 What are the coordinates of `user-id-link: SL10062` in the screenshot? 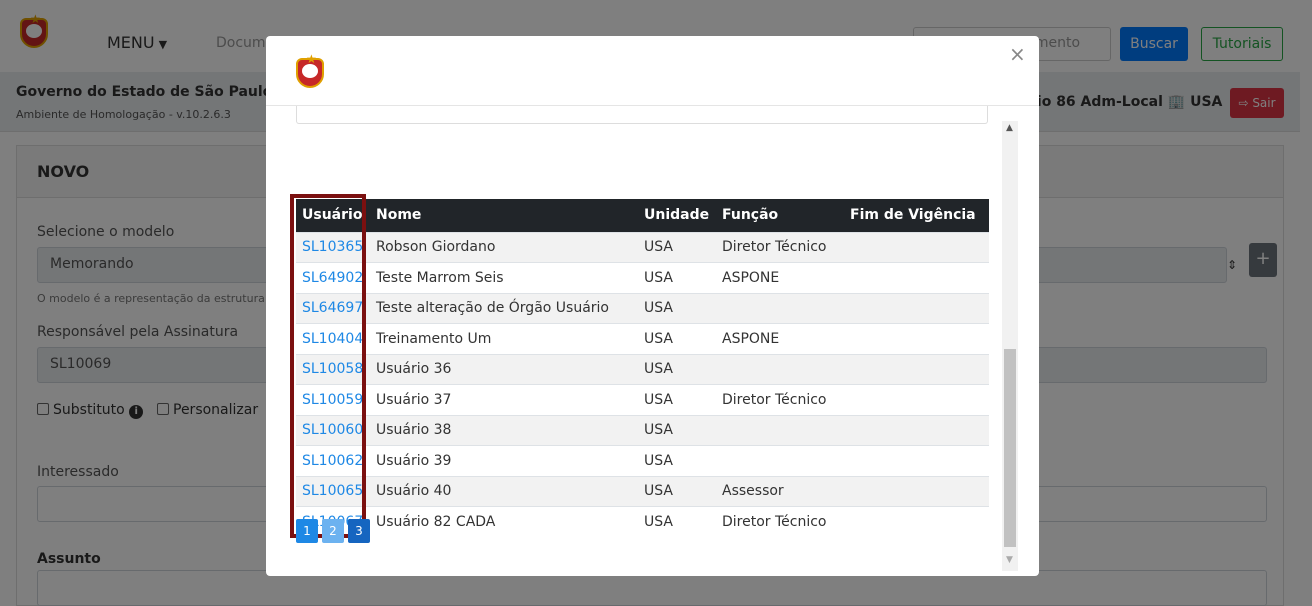 It's located at (332, 461).